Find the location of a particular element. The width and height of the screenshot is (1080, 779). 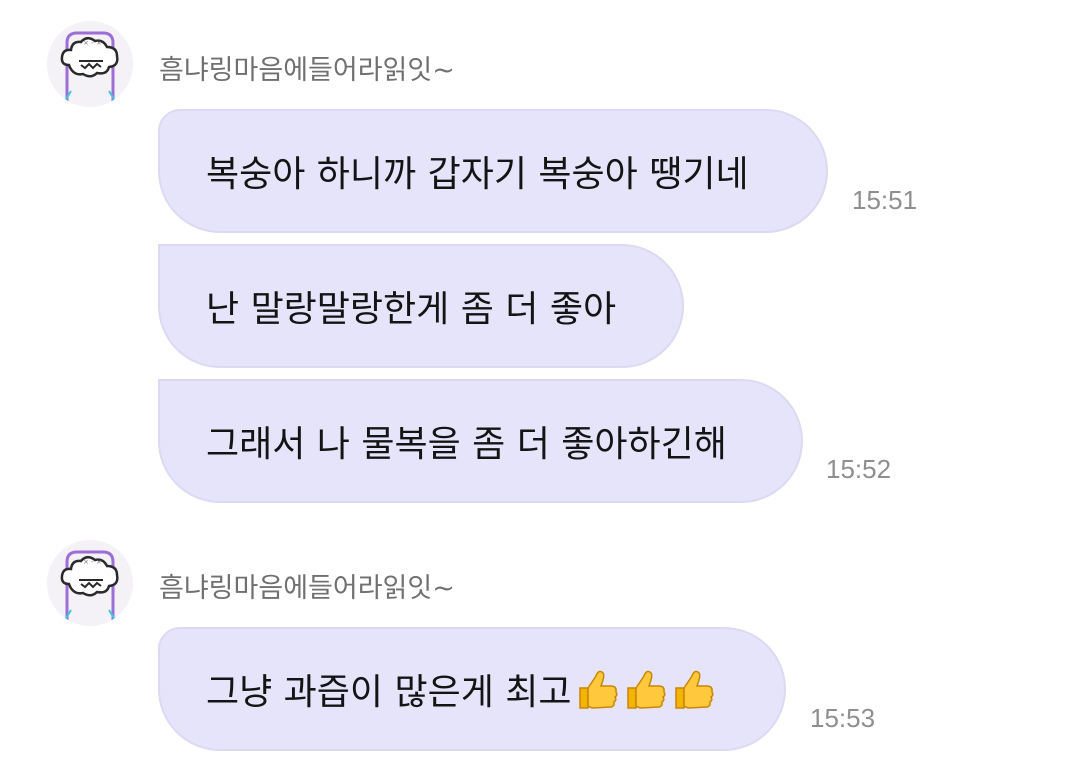

message-timestamp: 15:52 is located at coordinates (859, 469).